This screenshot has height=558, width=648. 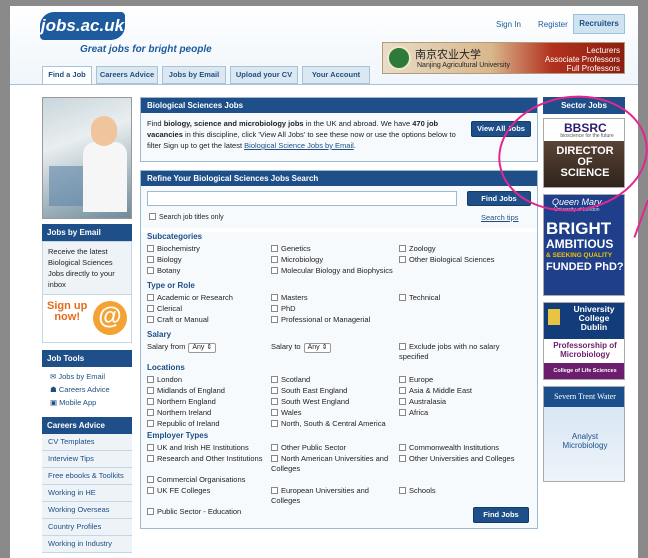 What do you see at coordinates (208, 424) in the screenshot?
I see `filter-option: Republic of Ireland` at bounding box center [208, 424].